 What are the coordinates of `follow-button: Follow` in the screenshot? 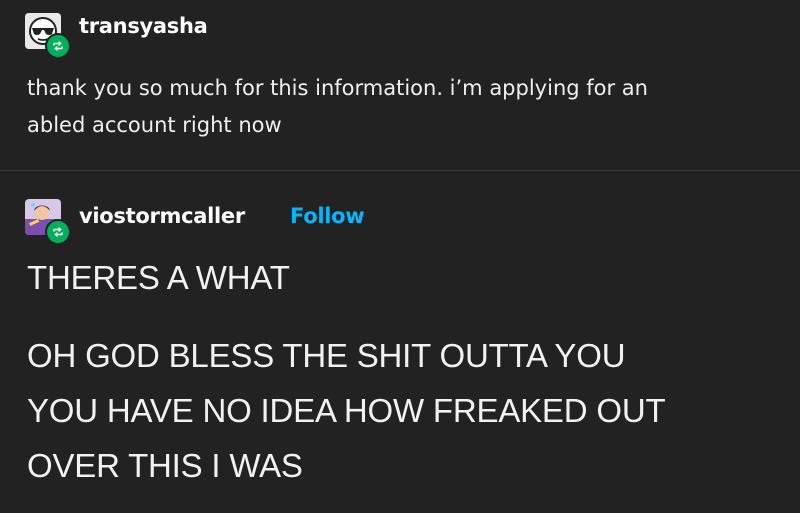 It's located at (327, 216).